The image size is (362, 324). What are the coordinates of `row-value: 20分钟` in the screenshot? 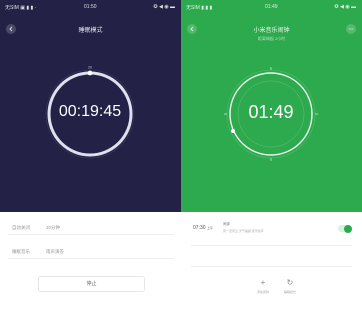 It's located at (53, 227).